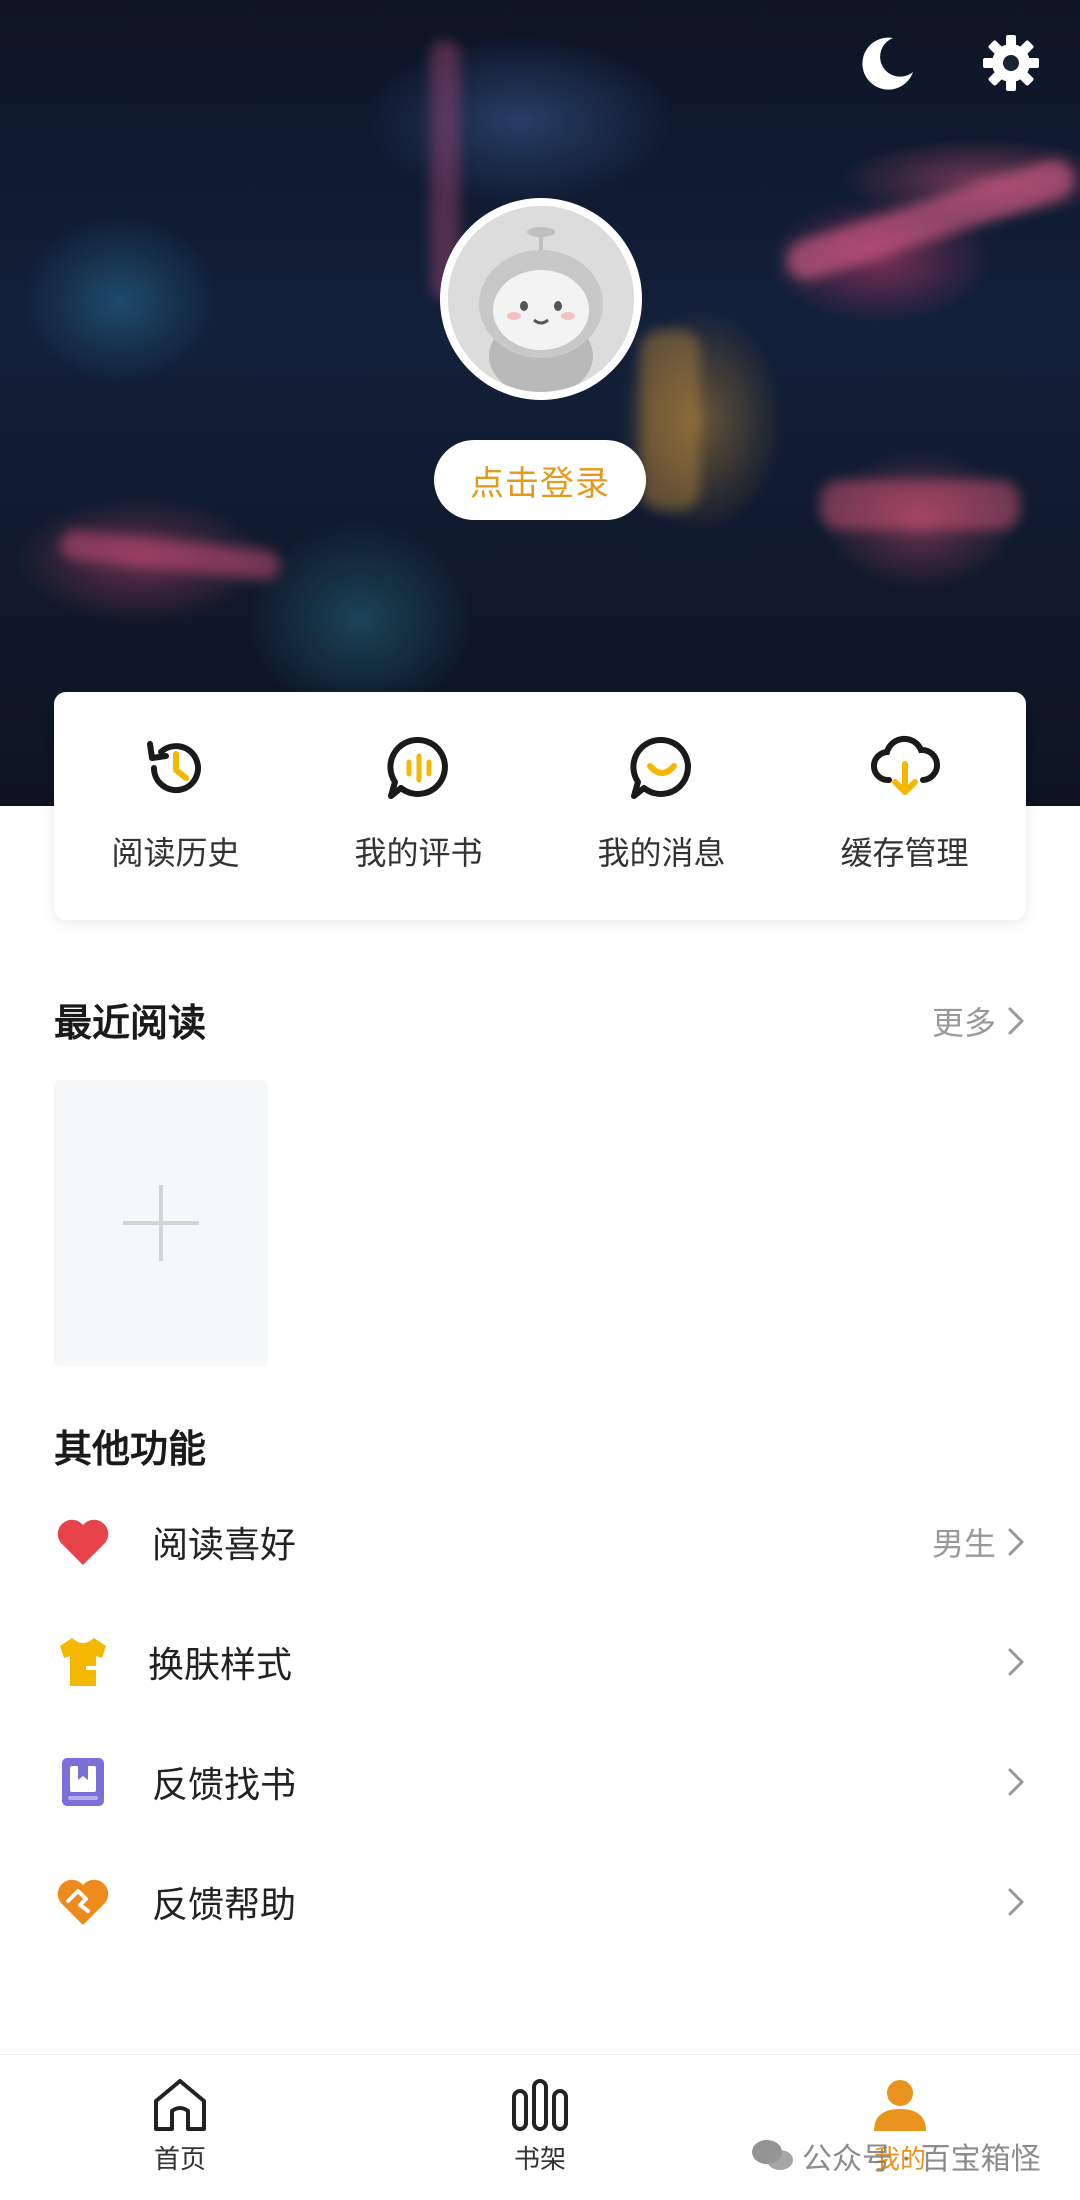  I want to click on nav-tab-bookshelf: 书架, so click(540, 2126).